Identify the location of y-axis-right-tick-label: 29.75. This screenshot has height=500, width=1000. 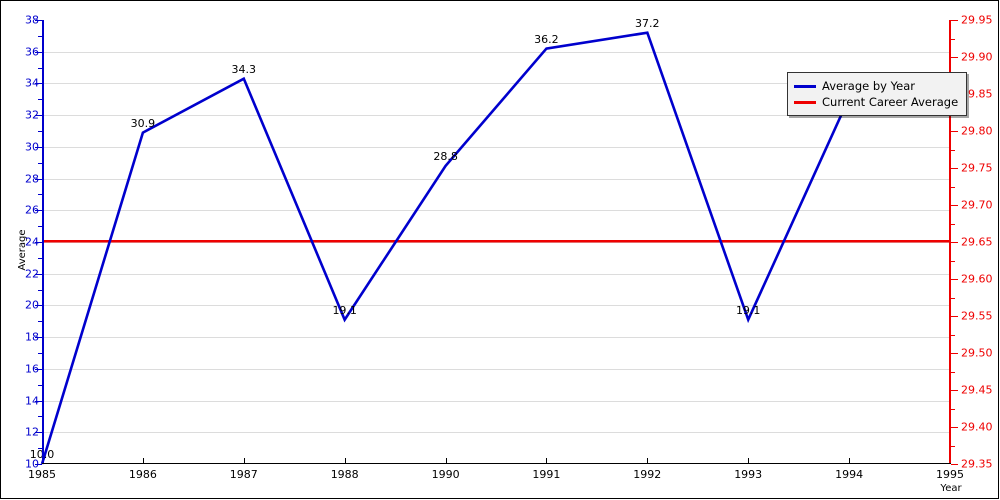
(977, 168).